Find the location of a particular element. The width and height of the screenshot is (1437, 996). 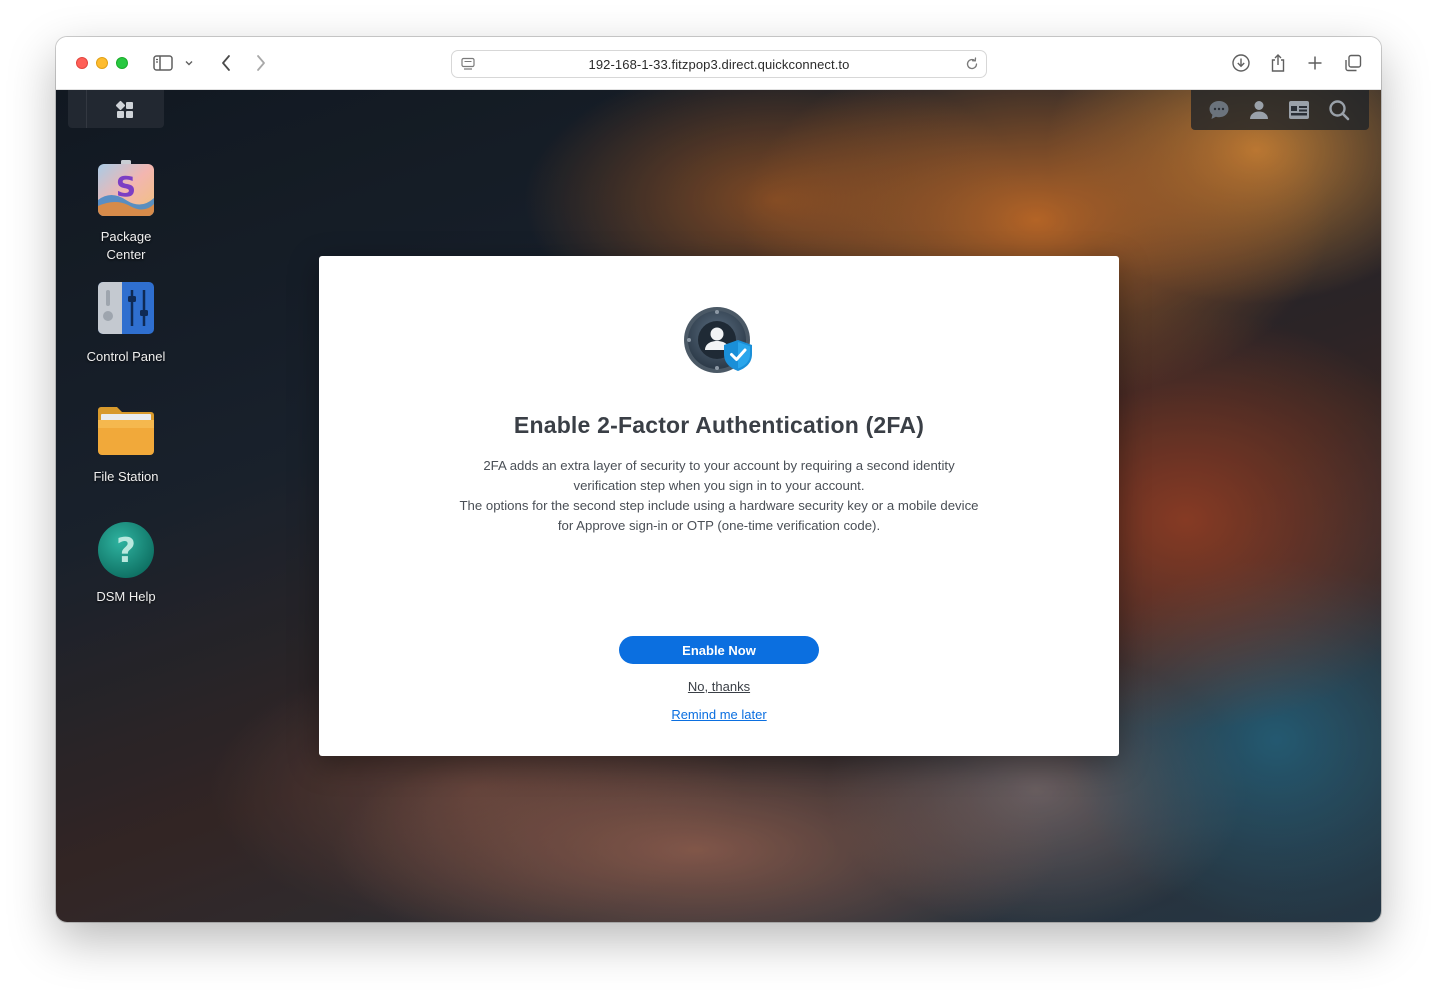

zoom-window-button is located at coordinates (122, 63).